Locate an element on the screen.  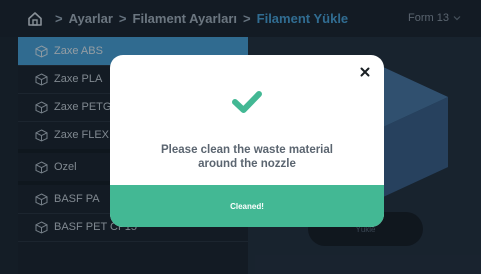
dialog-message-line1: Please clean the waste material is located at coordinates (247, 150).